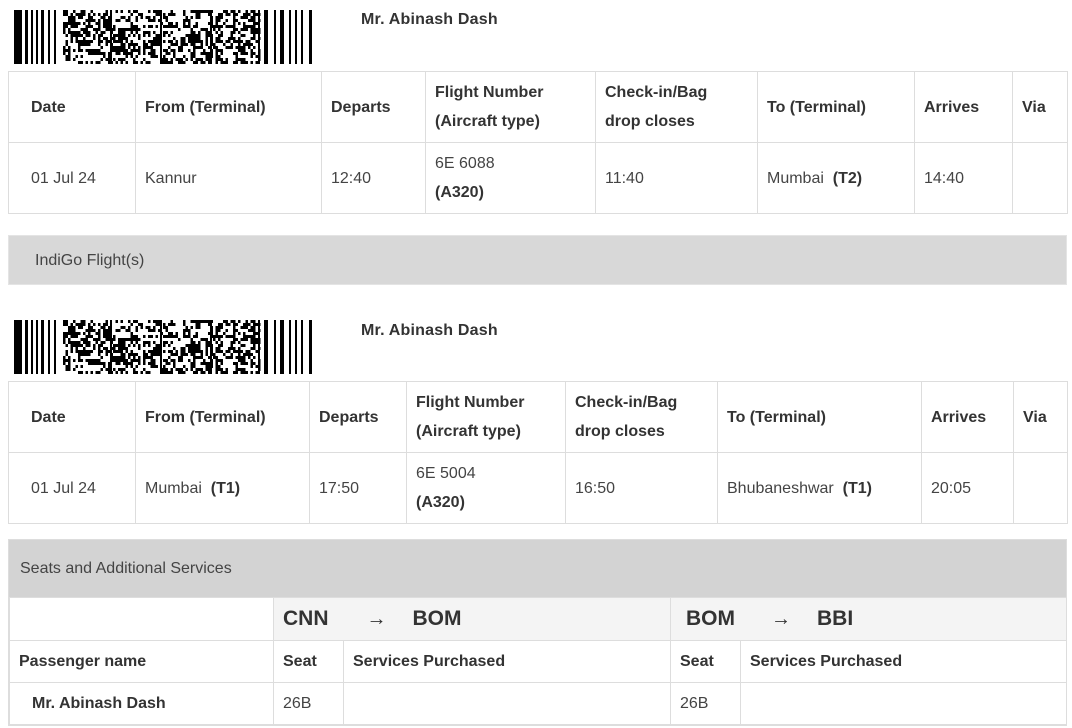 The width and height of the screenshot is (1072, 728). I want to click on route-row: CNN → BOM BOM → BBI, so click(538, 619).